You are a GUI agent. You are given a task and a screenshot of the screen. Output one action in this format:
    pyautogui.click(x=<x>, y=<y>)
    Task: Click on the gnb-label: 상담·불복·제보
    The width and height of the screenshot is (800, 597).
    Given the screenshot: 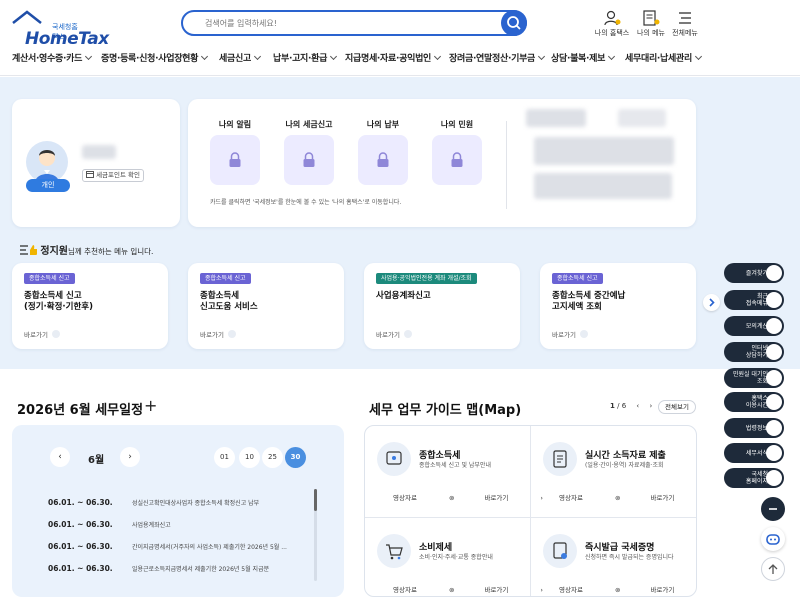 What is the action you would take?
    pyautogui.click(x=578, y=59)
    